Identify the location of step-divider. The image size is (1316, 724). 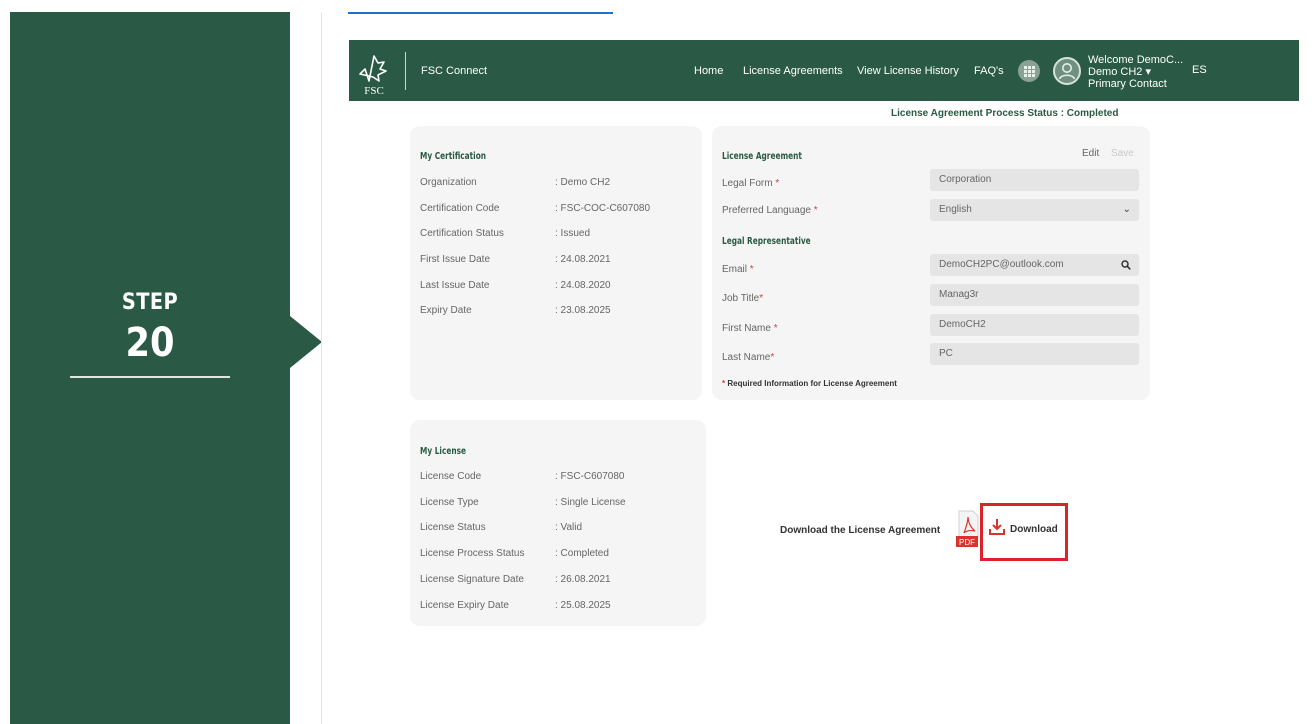
(150, 377).